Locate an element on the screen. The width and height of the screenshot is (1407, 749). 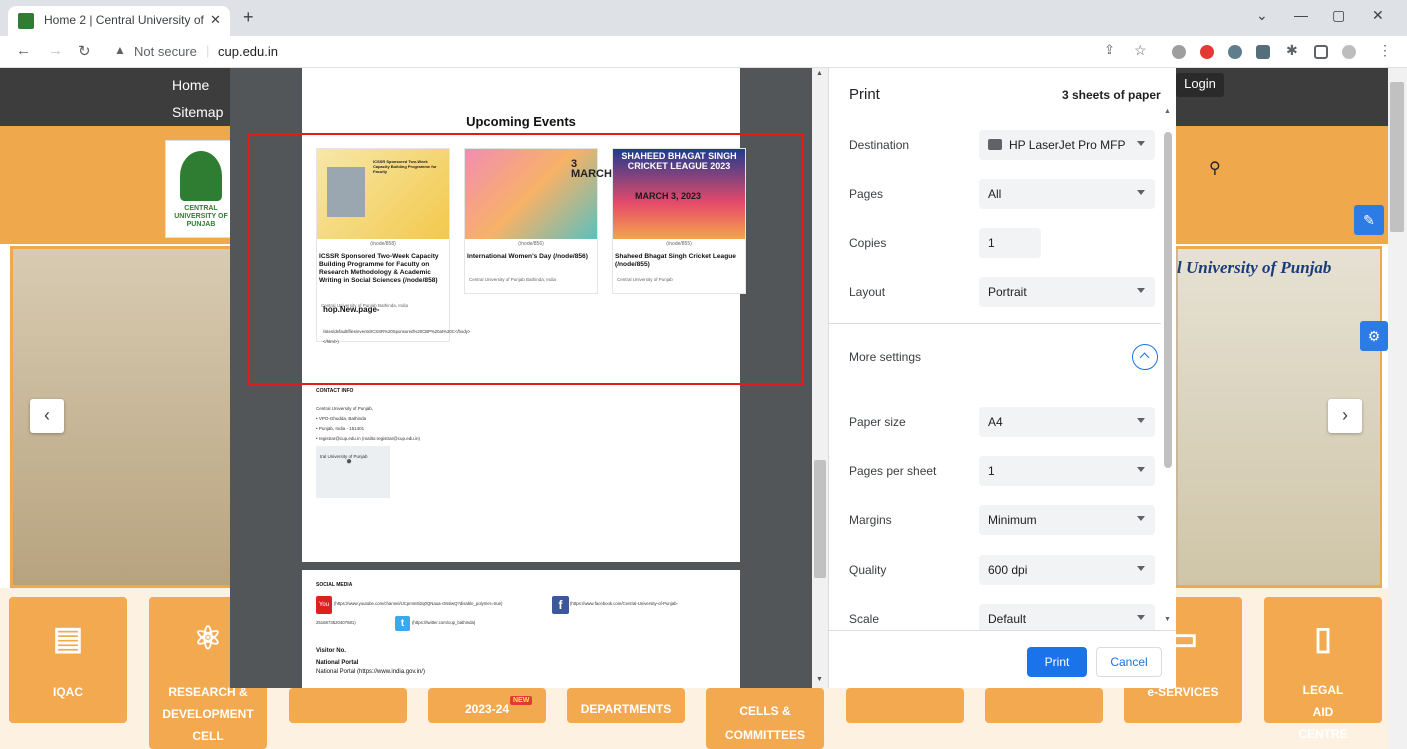
tab-title: Home 2 | Central University of Pu is located at coordinates (124, 20).